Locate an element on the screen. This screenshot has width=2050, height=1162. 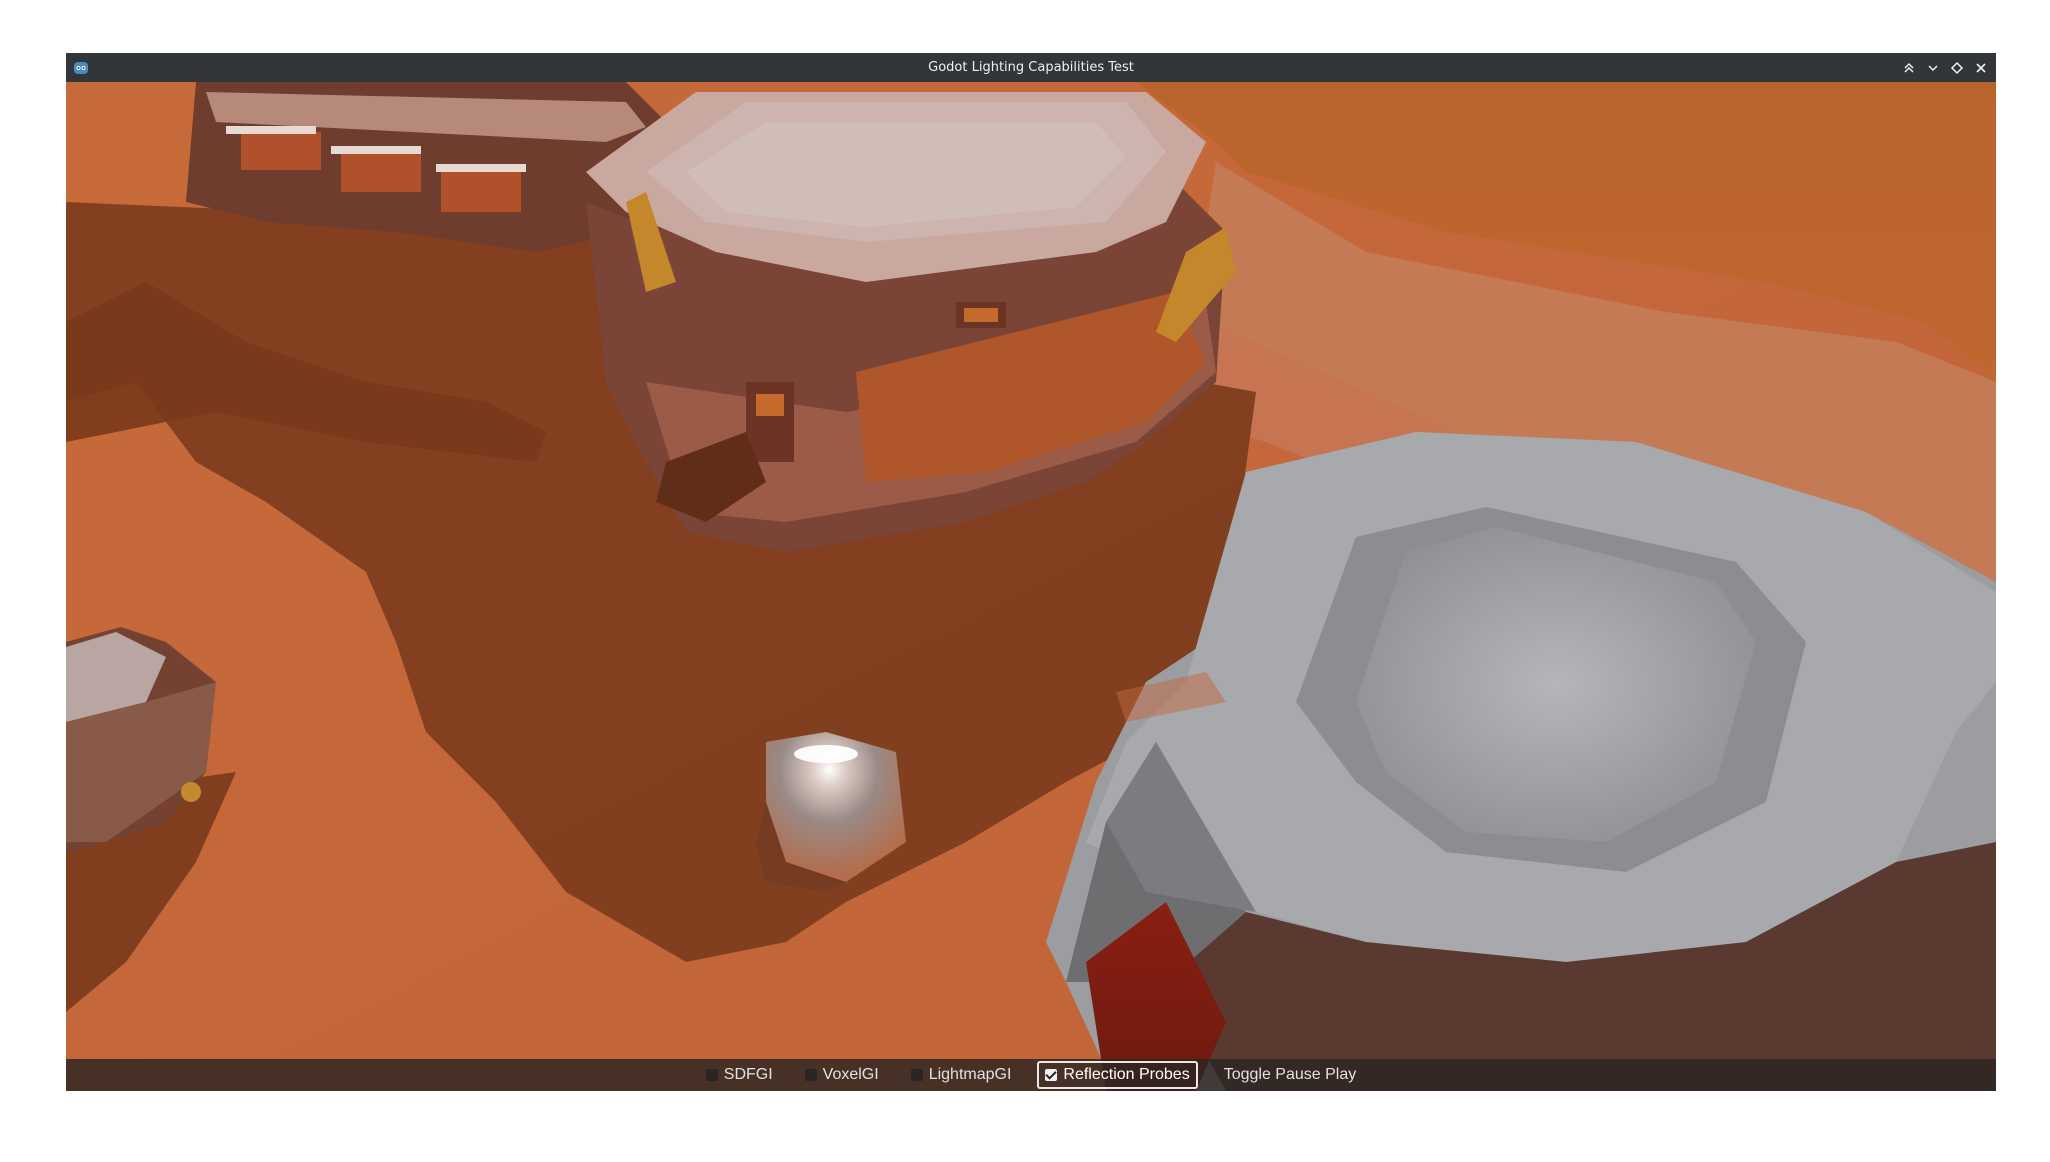
reflection-probes-checkbox: Reflection Probes is located at coordinates (1117, 1075).